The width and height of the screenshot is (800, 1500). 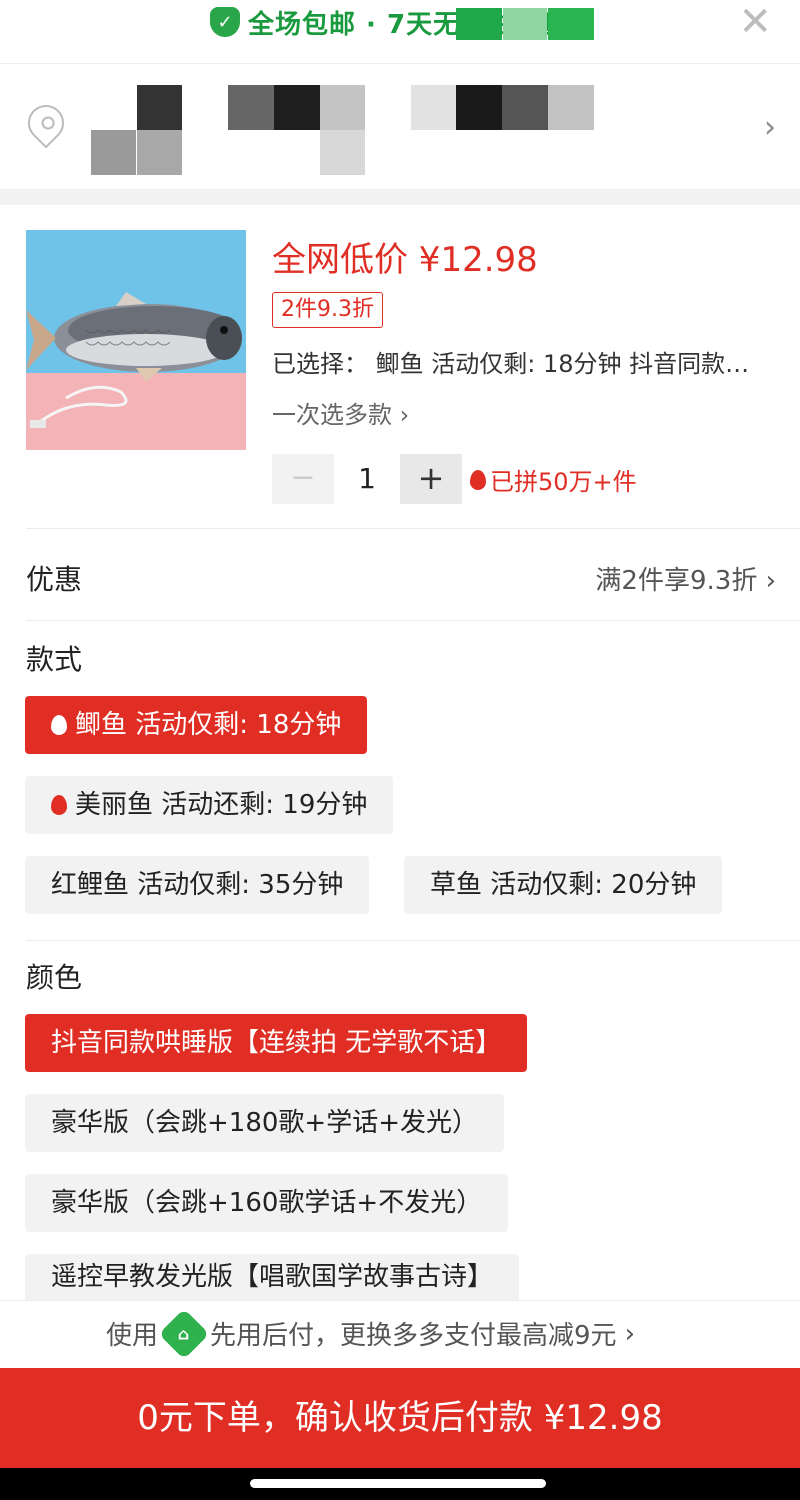 I want to click on promo-value: 满2件享9.3折, so click(x=676, y=581).